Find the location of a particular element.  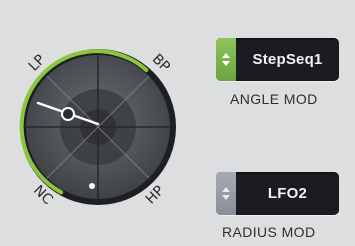

modulation-dot is located at coordinates (92, 186).